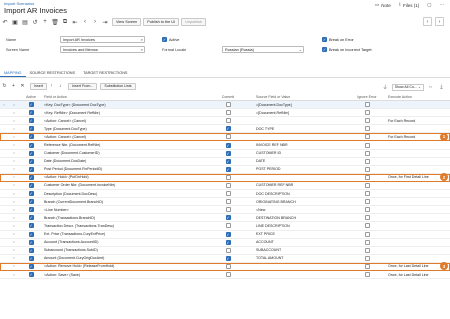 This screenshot has width=450, height=319. Describe the element at coordinates (122, 97) in the screenshot. I see `col-field-or-action: Field or Action` at that location.